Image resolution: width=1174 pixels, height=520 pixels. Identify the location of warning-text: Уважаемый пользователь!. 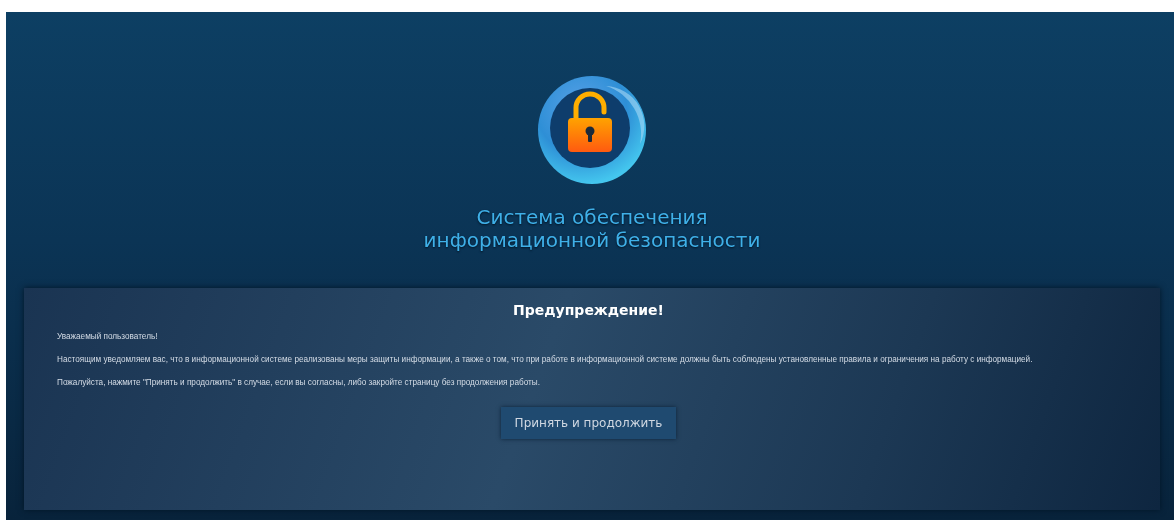
(108, 337).